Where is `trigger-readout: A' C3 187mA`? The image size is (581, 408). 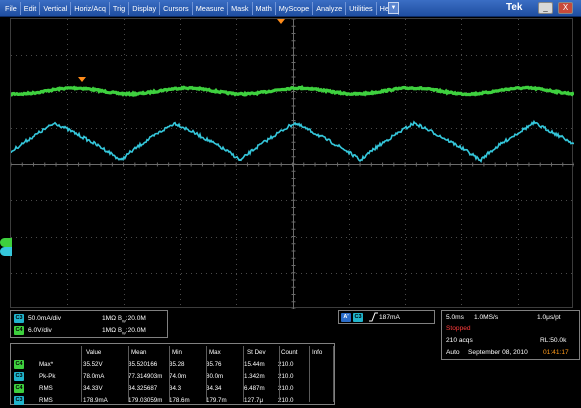 trigger-readout: A' C3 187mA is located at coordinates (386, 317).